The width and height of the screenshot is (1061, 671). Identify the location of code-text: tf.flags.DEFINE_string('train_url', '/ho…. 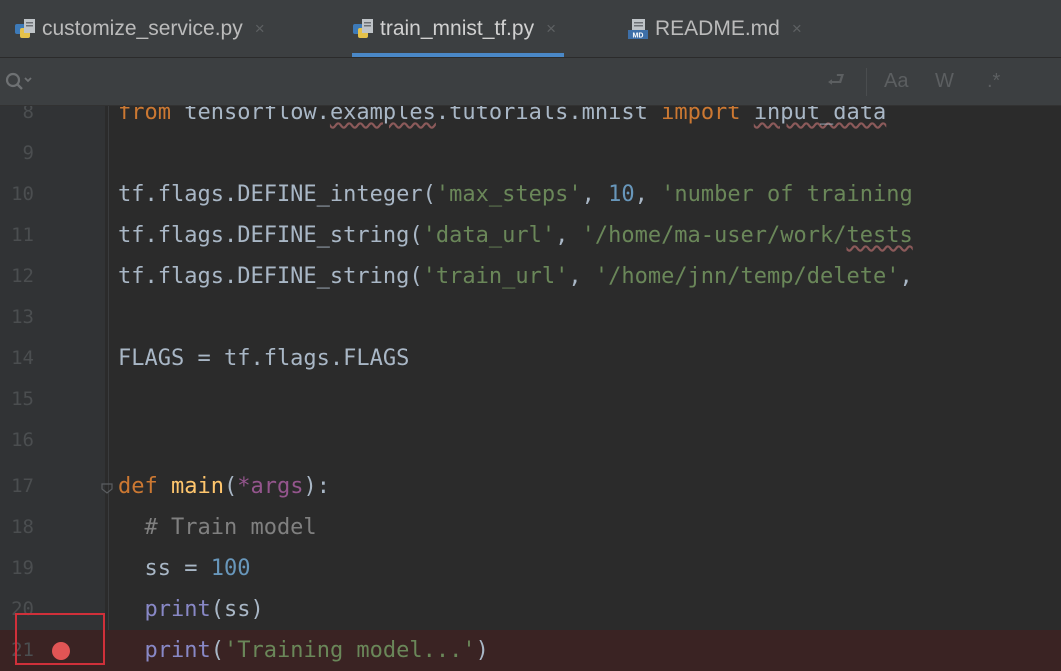
(515, 276).